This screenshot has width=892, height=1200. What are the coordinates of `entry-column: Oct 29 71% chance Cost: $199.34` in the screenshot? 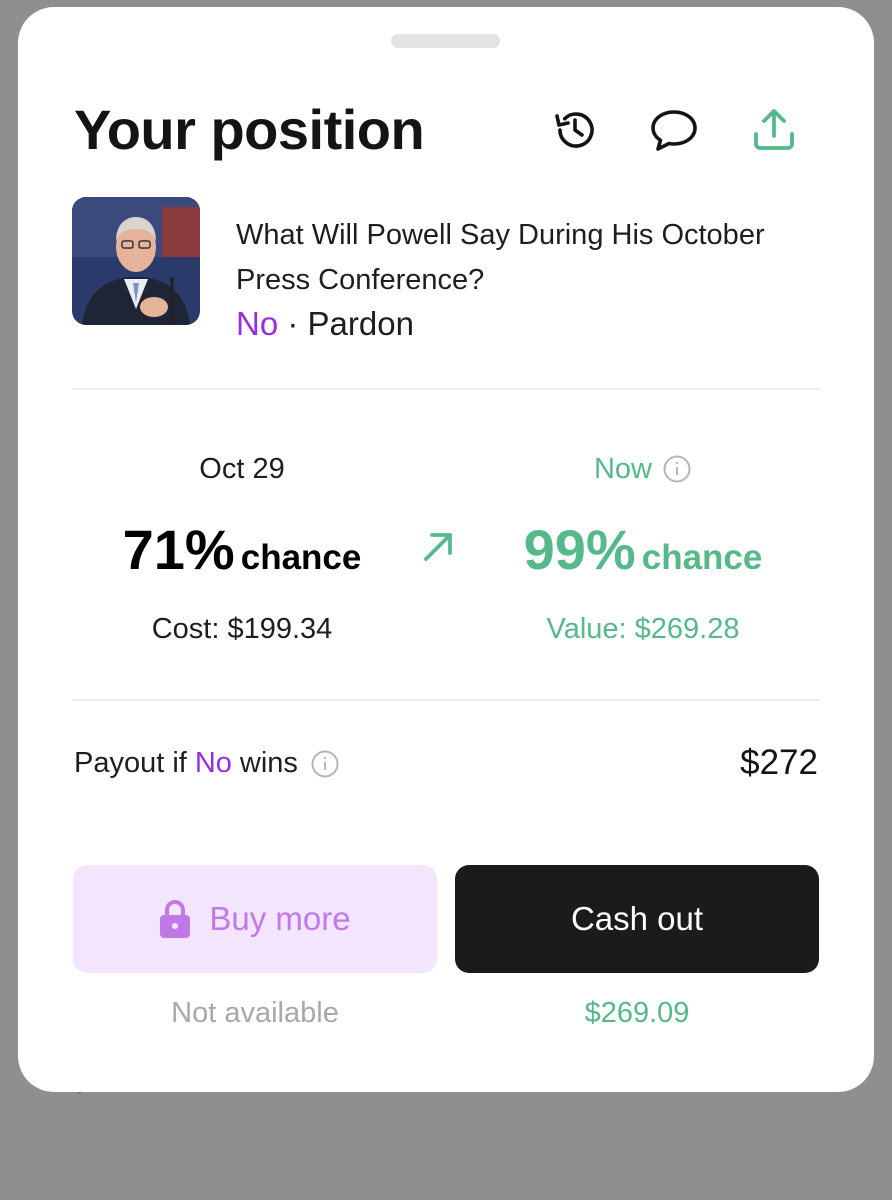 It's located at (242, 547).